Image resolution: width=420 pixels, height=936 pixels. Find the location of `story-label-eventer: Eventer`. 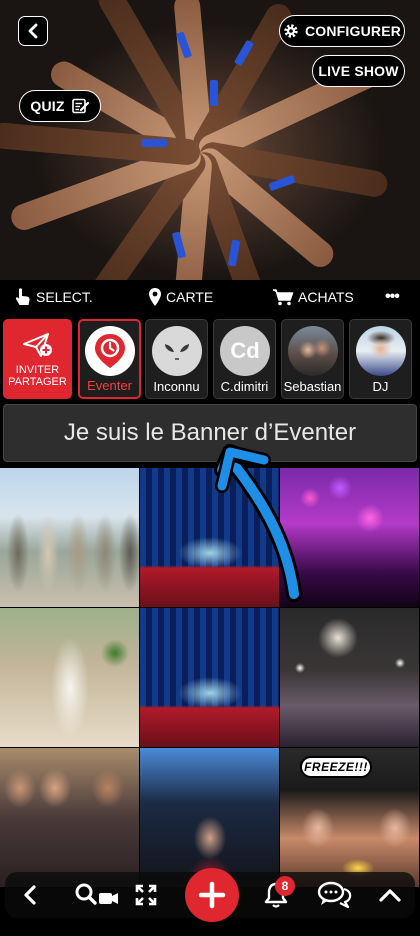

story-label-eventer: Eventer is located at coordinates (109, 385).